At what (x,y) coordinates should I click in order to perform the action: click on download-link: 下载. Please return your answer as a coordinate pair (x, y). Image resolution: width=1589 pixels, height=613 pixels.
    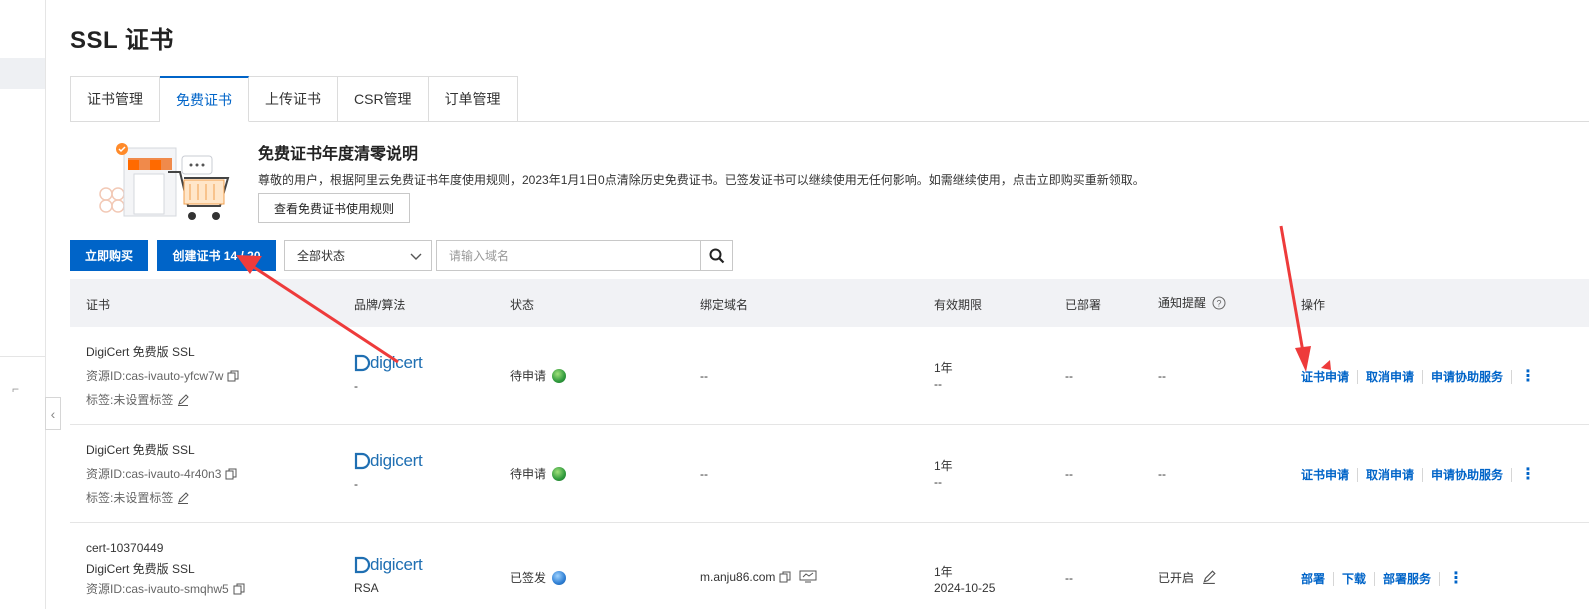
    Looking at the image, I should click on (1355, 579).